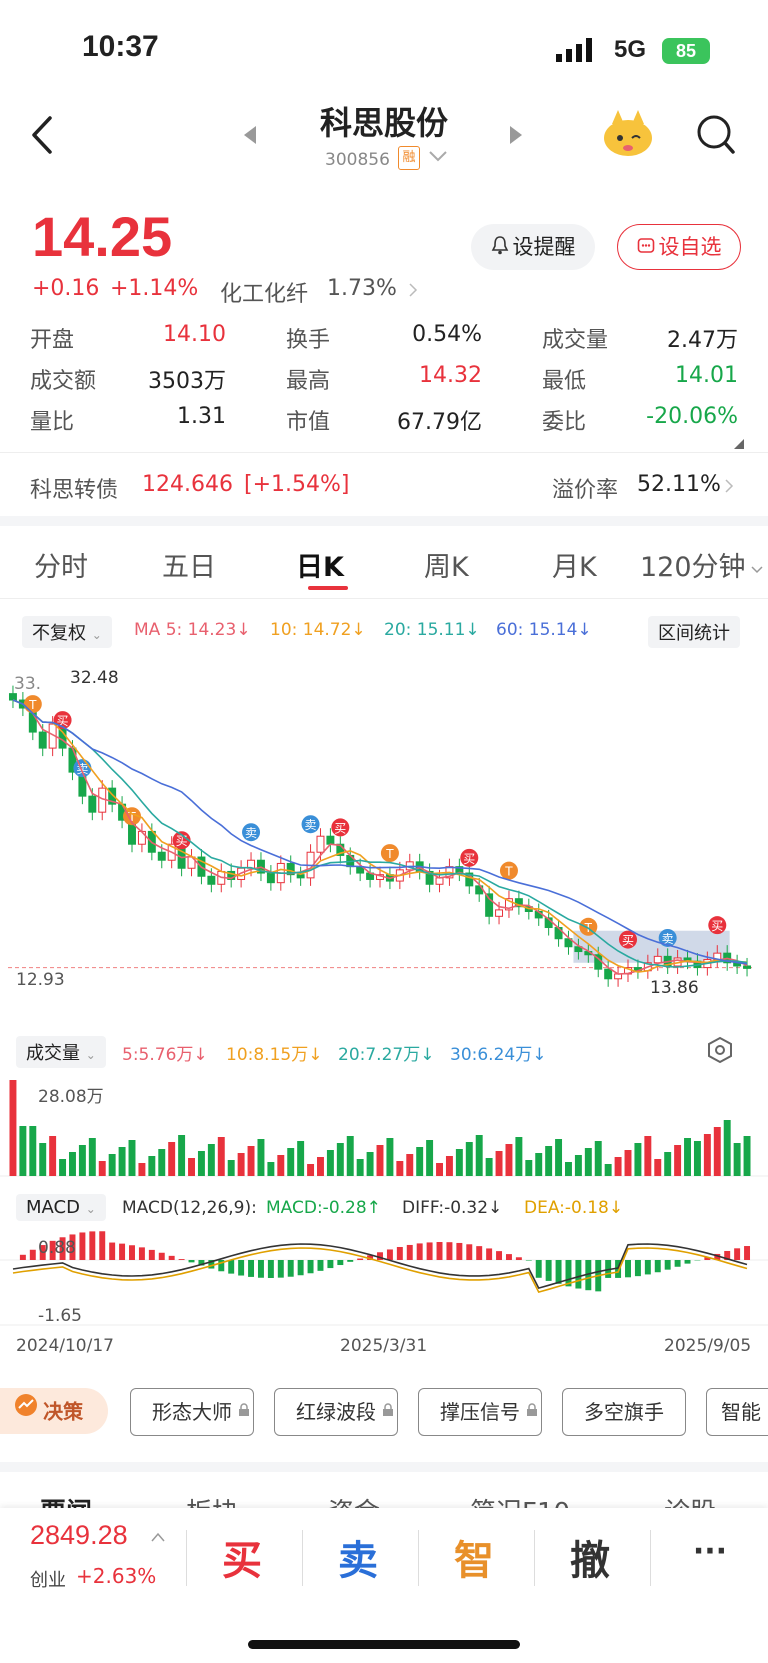 This screenshot has height=1663, width=768. Describe the element at coordinates (575, 340) in the screenshot. I see `quote-label: 成交量` at that location.